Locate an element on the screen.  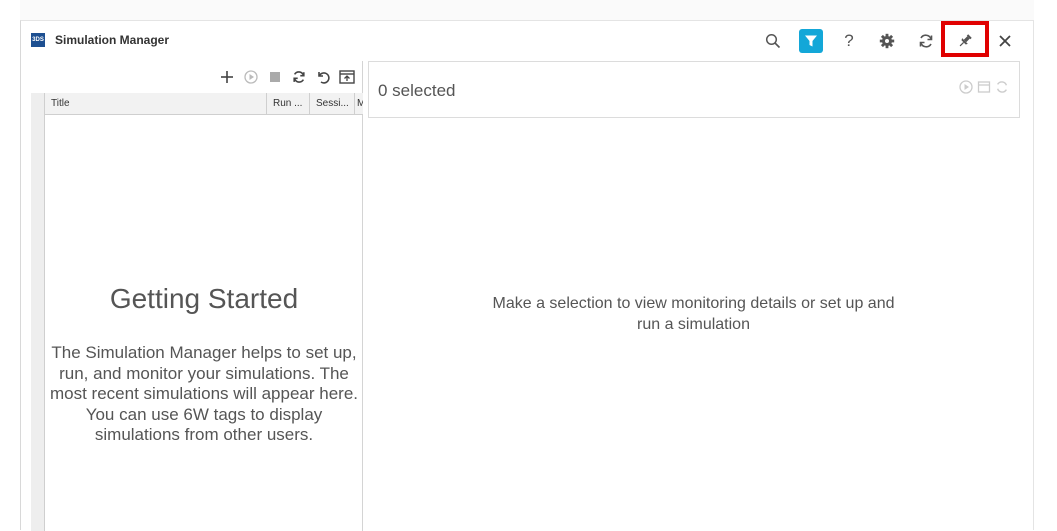
window-title: Simulation Manager is located at coordinates (112, 40).